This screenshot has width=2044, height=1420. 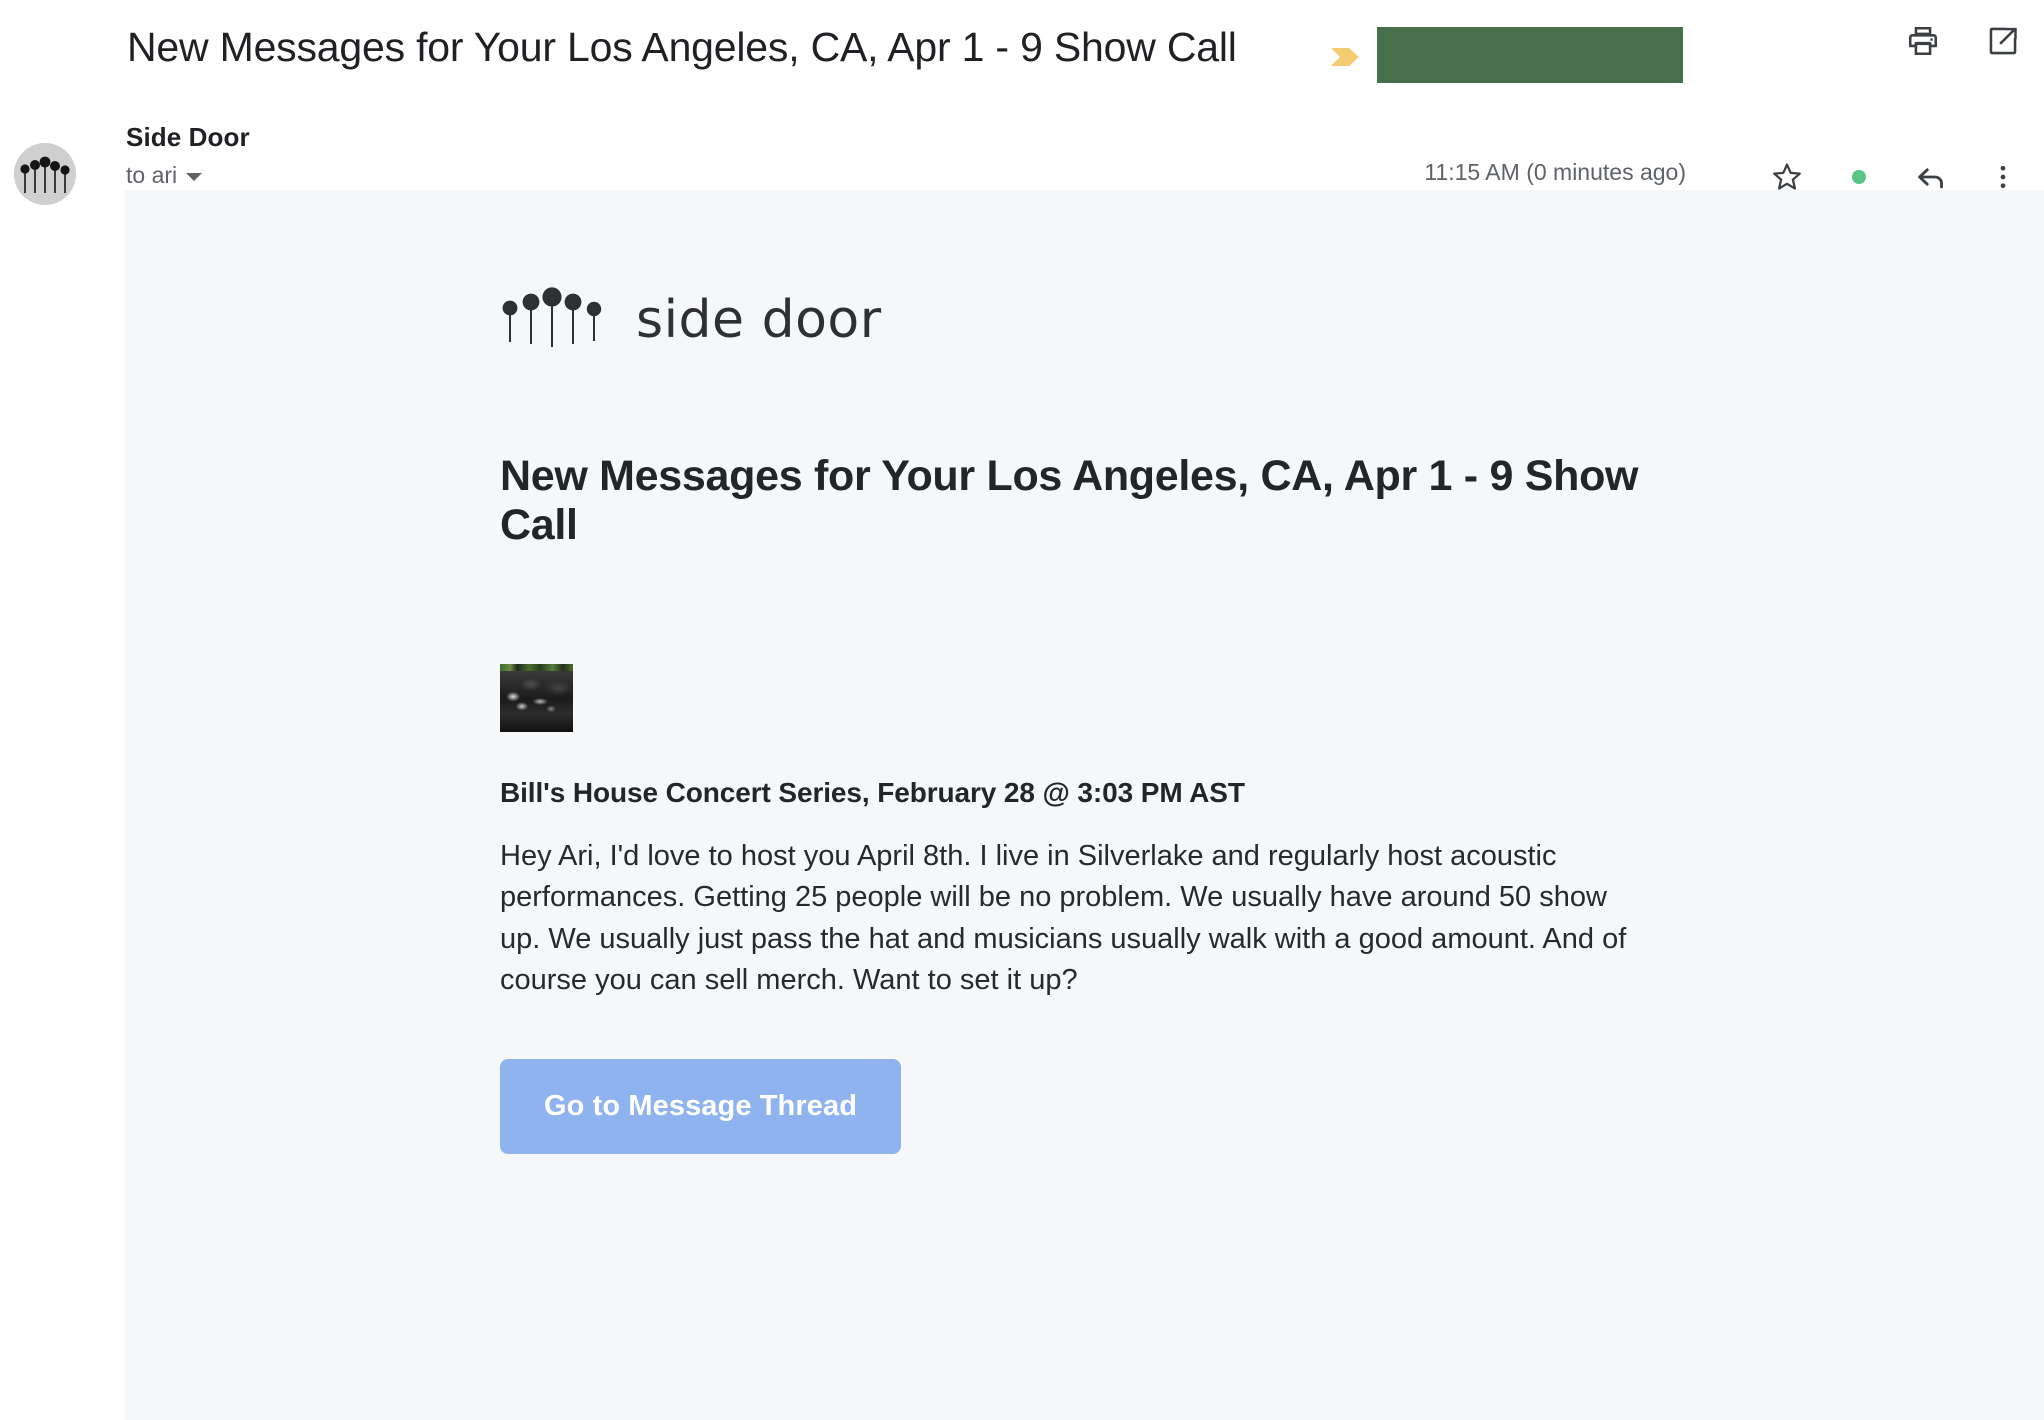 What do you see at coordinates (536, 698) in the screenshot?
I see `concert-photo-thumbnail` at bounding box center [536, 698].